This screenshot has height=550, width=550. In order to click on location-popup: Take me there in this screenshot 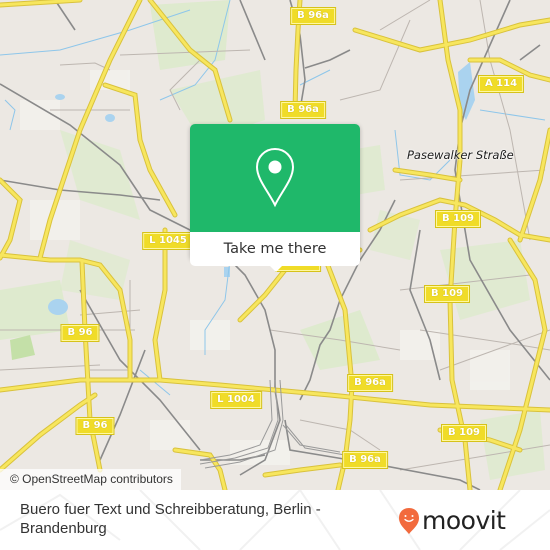, I will do `click(275, 198)`.